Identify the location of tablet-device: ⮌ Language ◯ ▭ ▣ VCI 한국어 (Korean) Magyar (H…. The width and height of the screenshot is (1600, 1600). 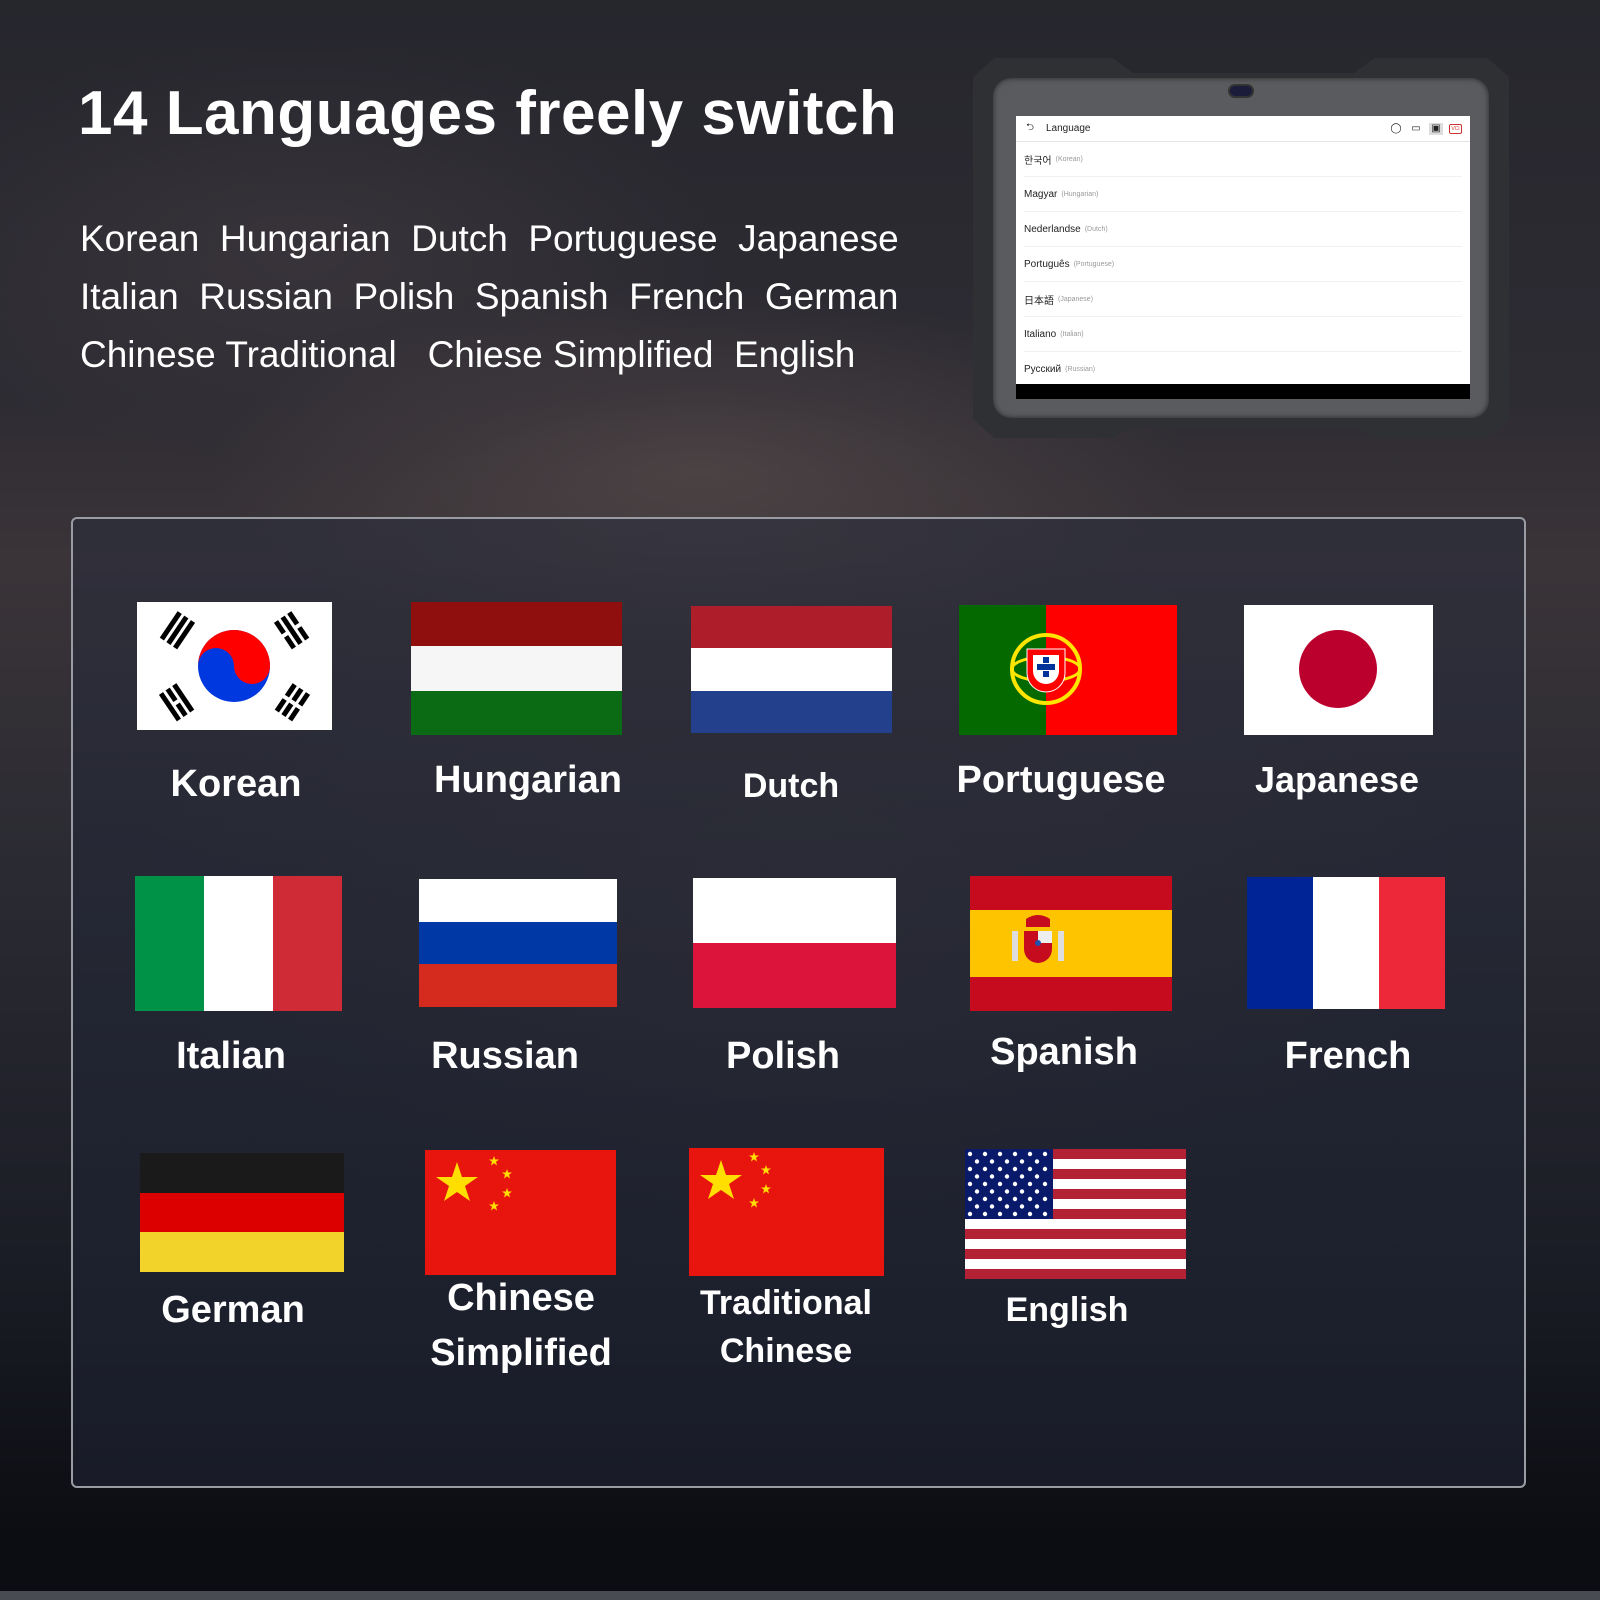
(1241, 248).